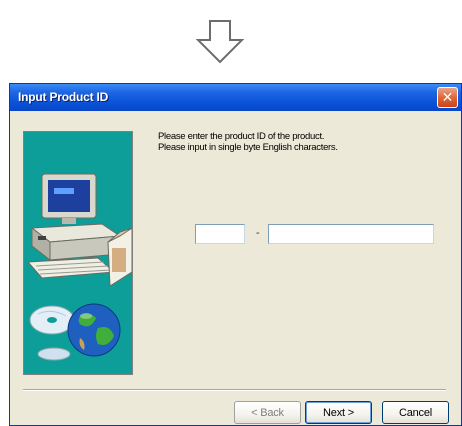  I want to click on title-bar: Input Product ID ✕, so click(235, 97).